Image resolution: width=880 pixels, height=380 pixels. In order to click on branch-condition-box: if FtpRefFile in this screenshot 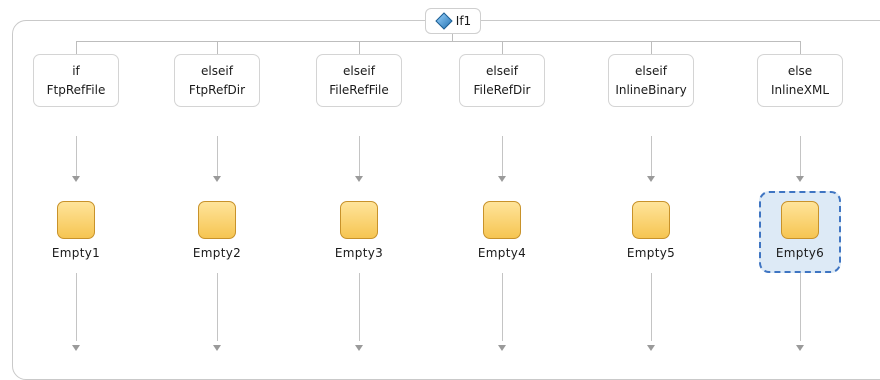, I will do `click(76, 80)`.